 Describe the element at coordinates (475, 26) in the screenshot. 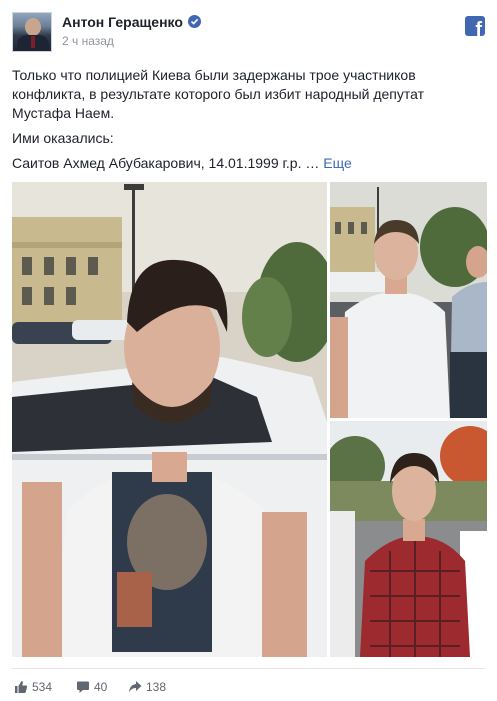

I see `facebook-logo-icon: f` at that location.